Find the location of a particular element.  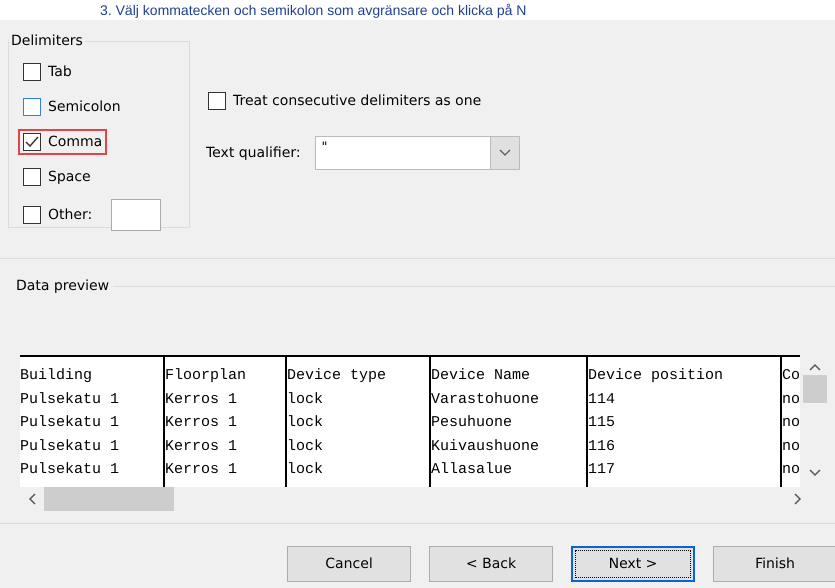

checkbox-option: Semicolon is located at coordinates (72, 107).